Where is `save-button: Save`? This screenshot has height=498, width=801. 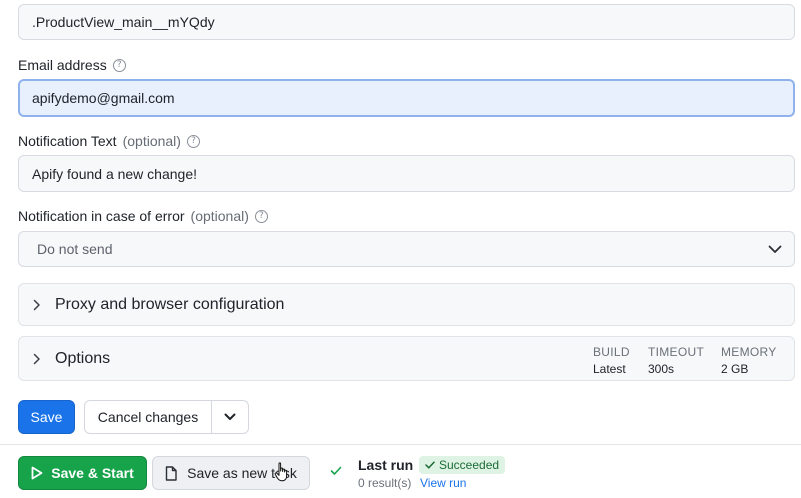
save-button: Save is located at coordinates (46, 417).